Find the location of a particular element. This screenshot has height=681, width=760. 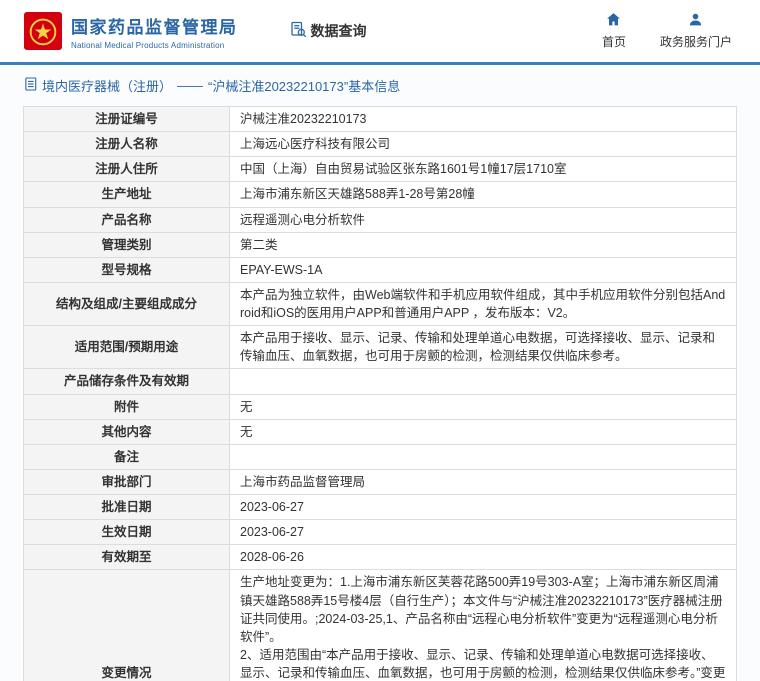

field-value: 沪械注准20232210173 is located at coordinates (483, 119).